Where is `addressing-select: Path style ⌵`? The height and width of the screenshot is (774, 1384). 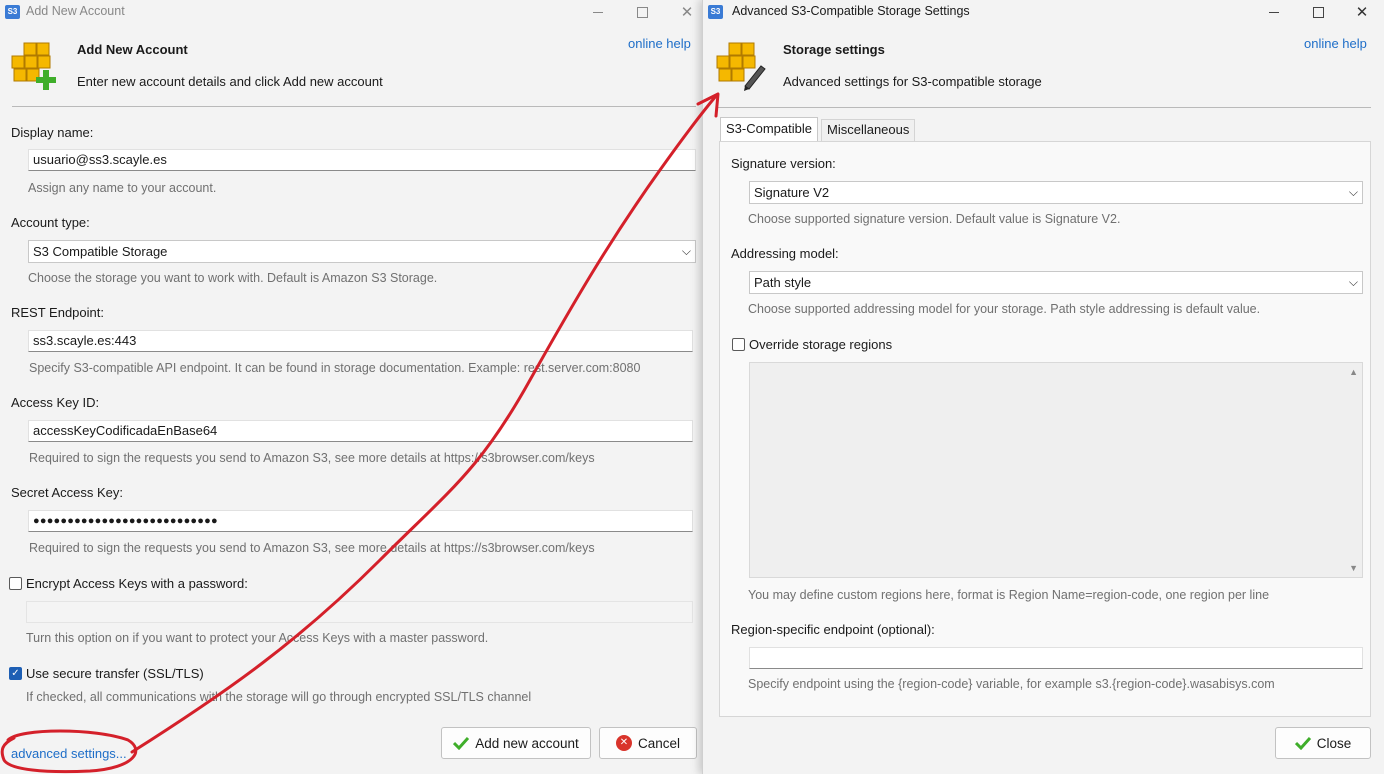 addressing-select: Path style ⌵ is located at coordinates (1056, 282).